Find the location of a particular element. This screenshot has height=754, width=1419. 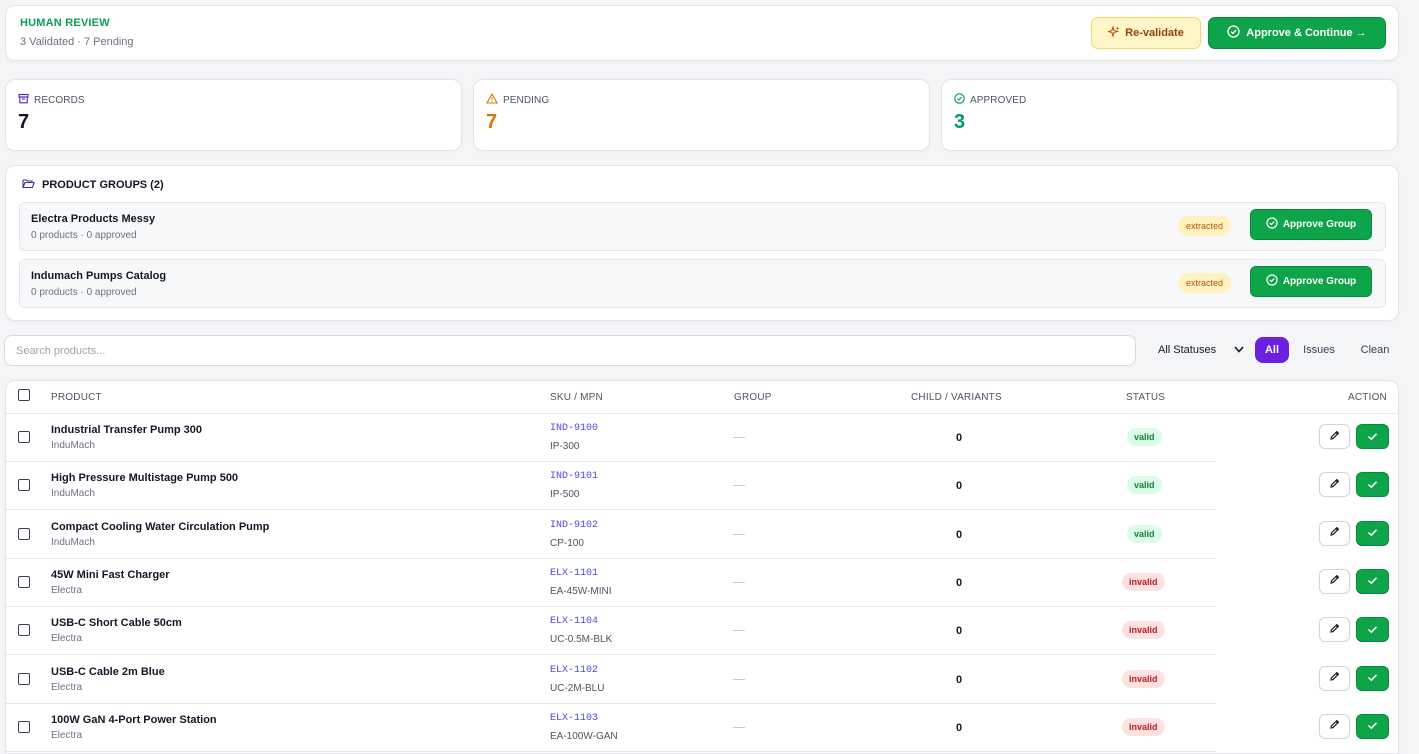

product-name: Industrial Transfer Pump 300 is located at coordinates (126, 430).